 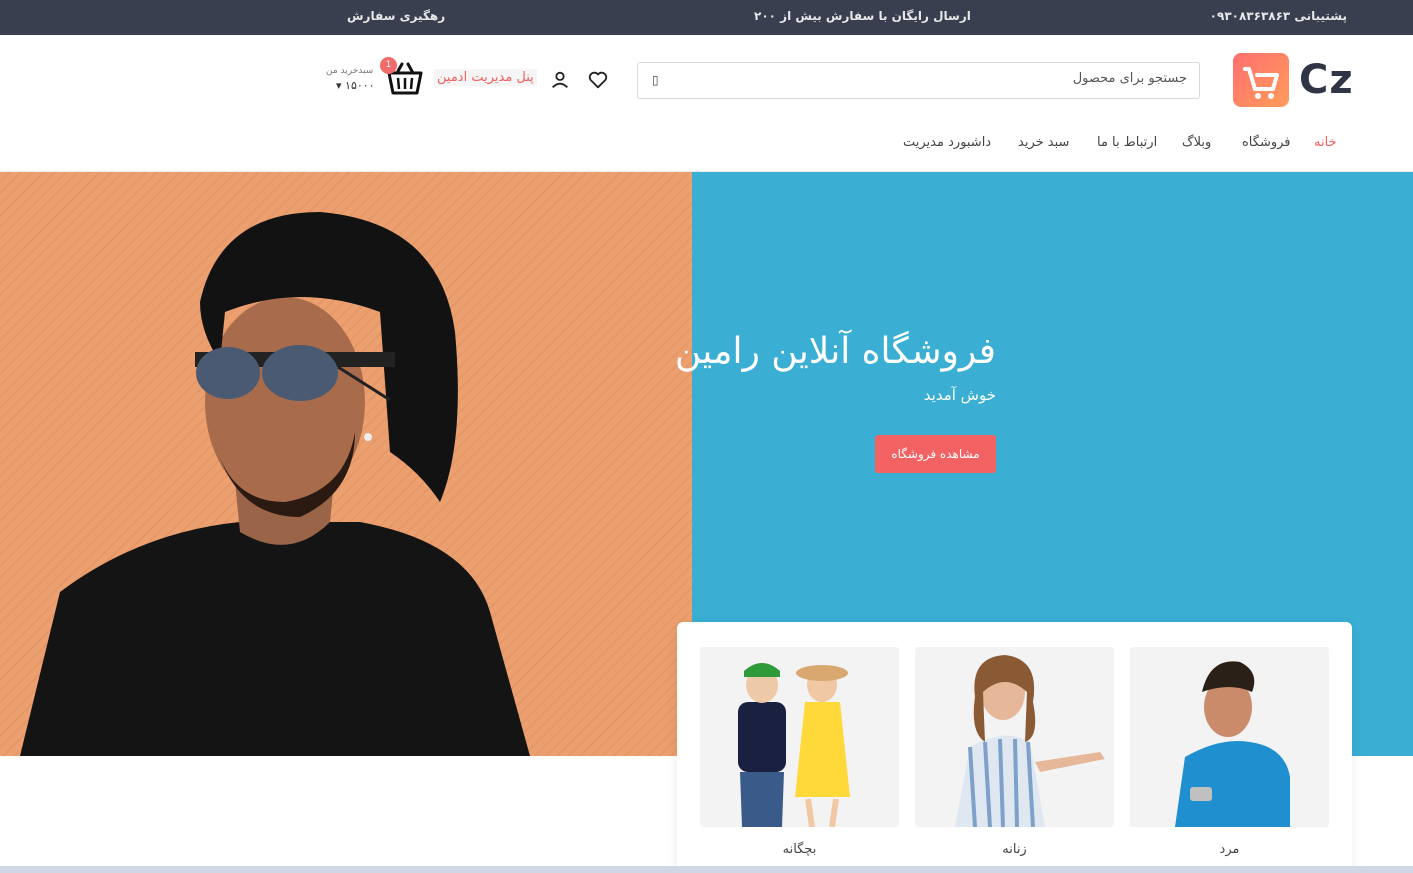 I want to click on heart-icon, so click(x=598, y=80).